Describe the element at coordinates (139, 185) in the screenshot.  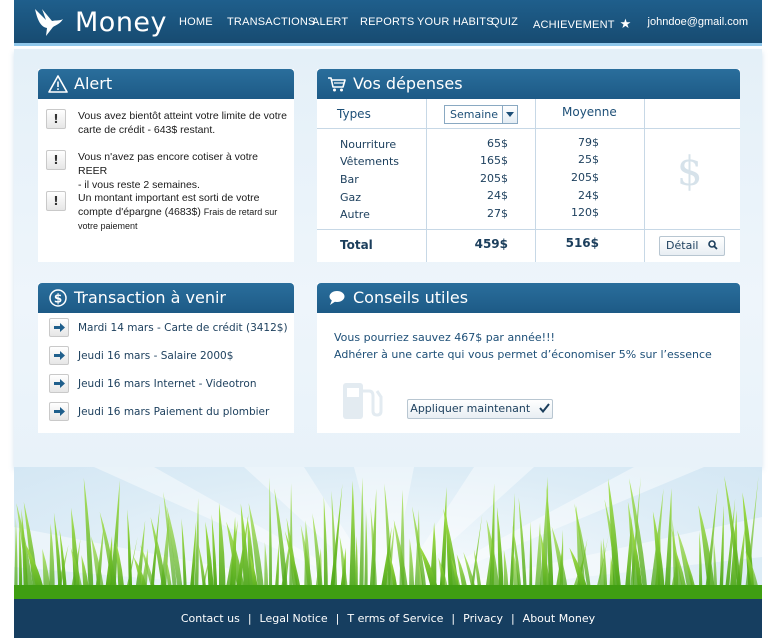
I see `alert-line: - il vous reste 2 semaines.` at that location.